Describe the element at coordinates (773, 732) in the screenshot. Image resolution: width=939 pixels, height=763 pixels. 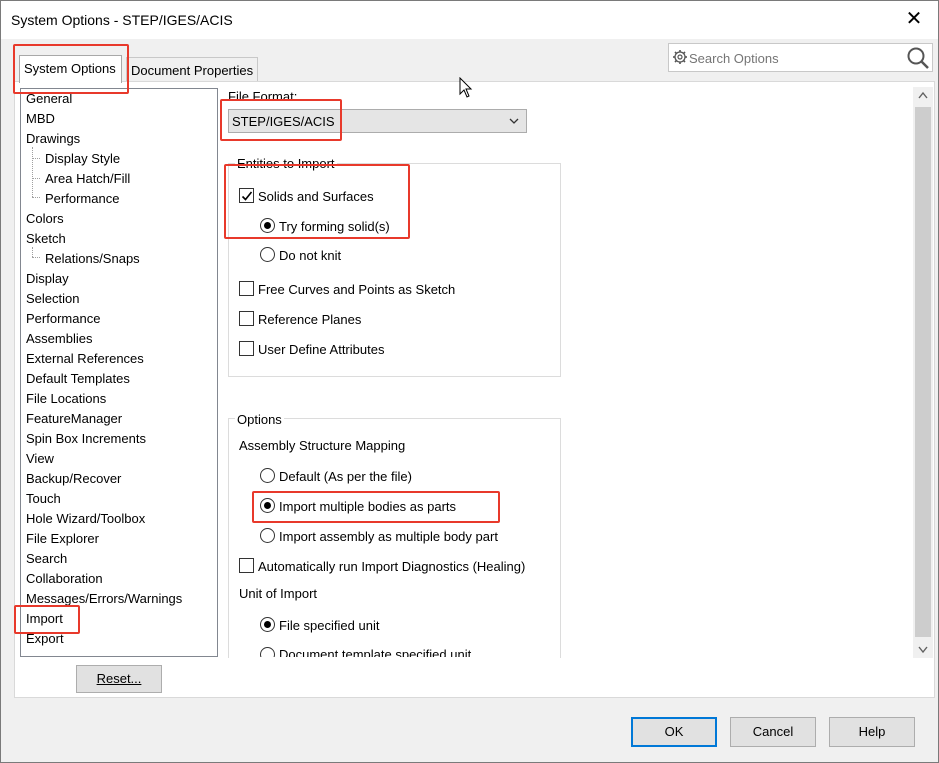
I see `cancel-button: Cancel` at that location.